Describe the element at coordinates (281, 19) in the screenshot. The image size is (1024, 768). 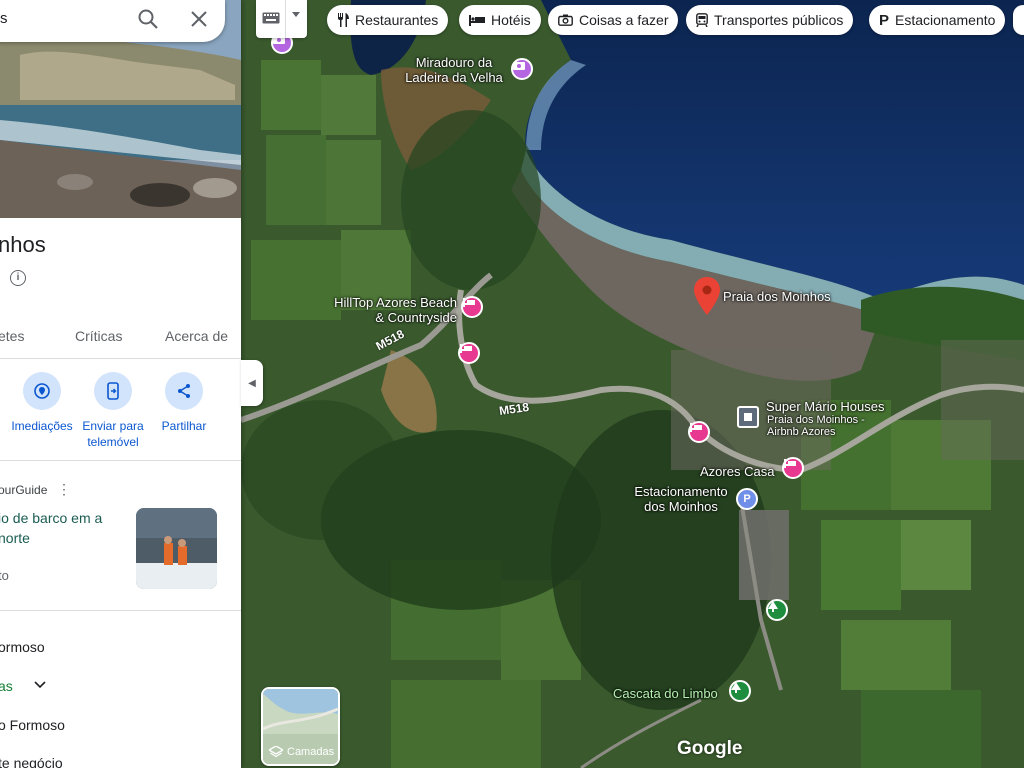
I see `input-tools-button` at that location.